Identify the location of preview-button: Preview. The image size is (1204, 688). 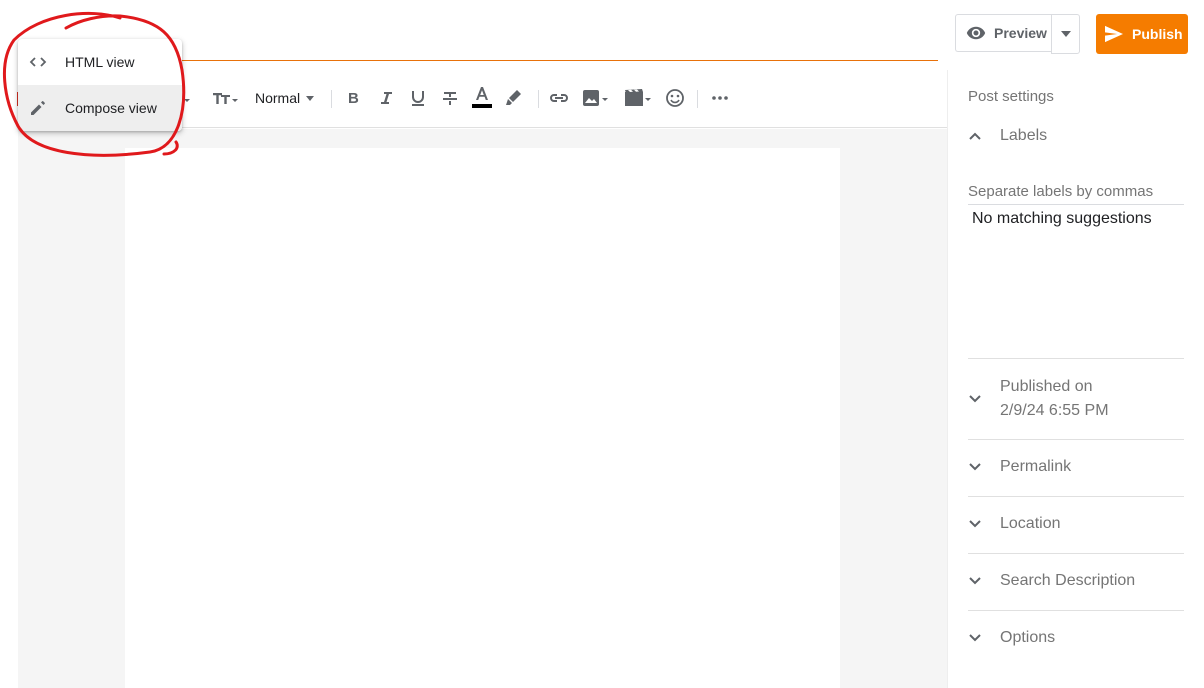
(1003, 33).